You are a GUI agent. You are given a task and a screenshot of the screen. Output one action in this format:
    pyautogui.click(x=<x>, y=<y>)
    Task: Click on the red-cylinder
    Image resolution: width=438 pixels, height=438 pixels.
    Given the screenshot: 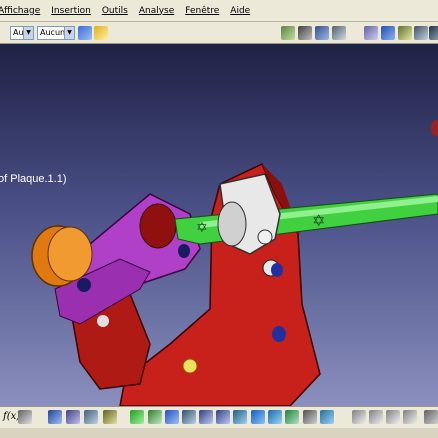 What is the action you would take?
    pyautogui.click(x=158, y=226)
    